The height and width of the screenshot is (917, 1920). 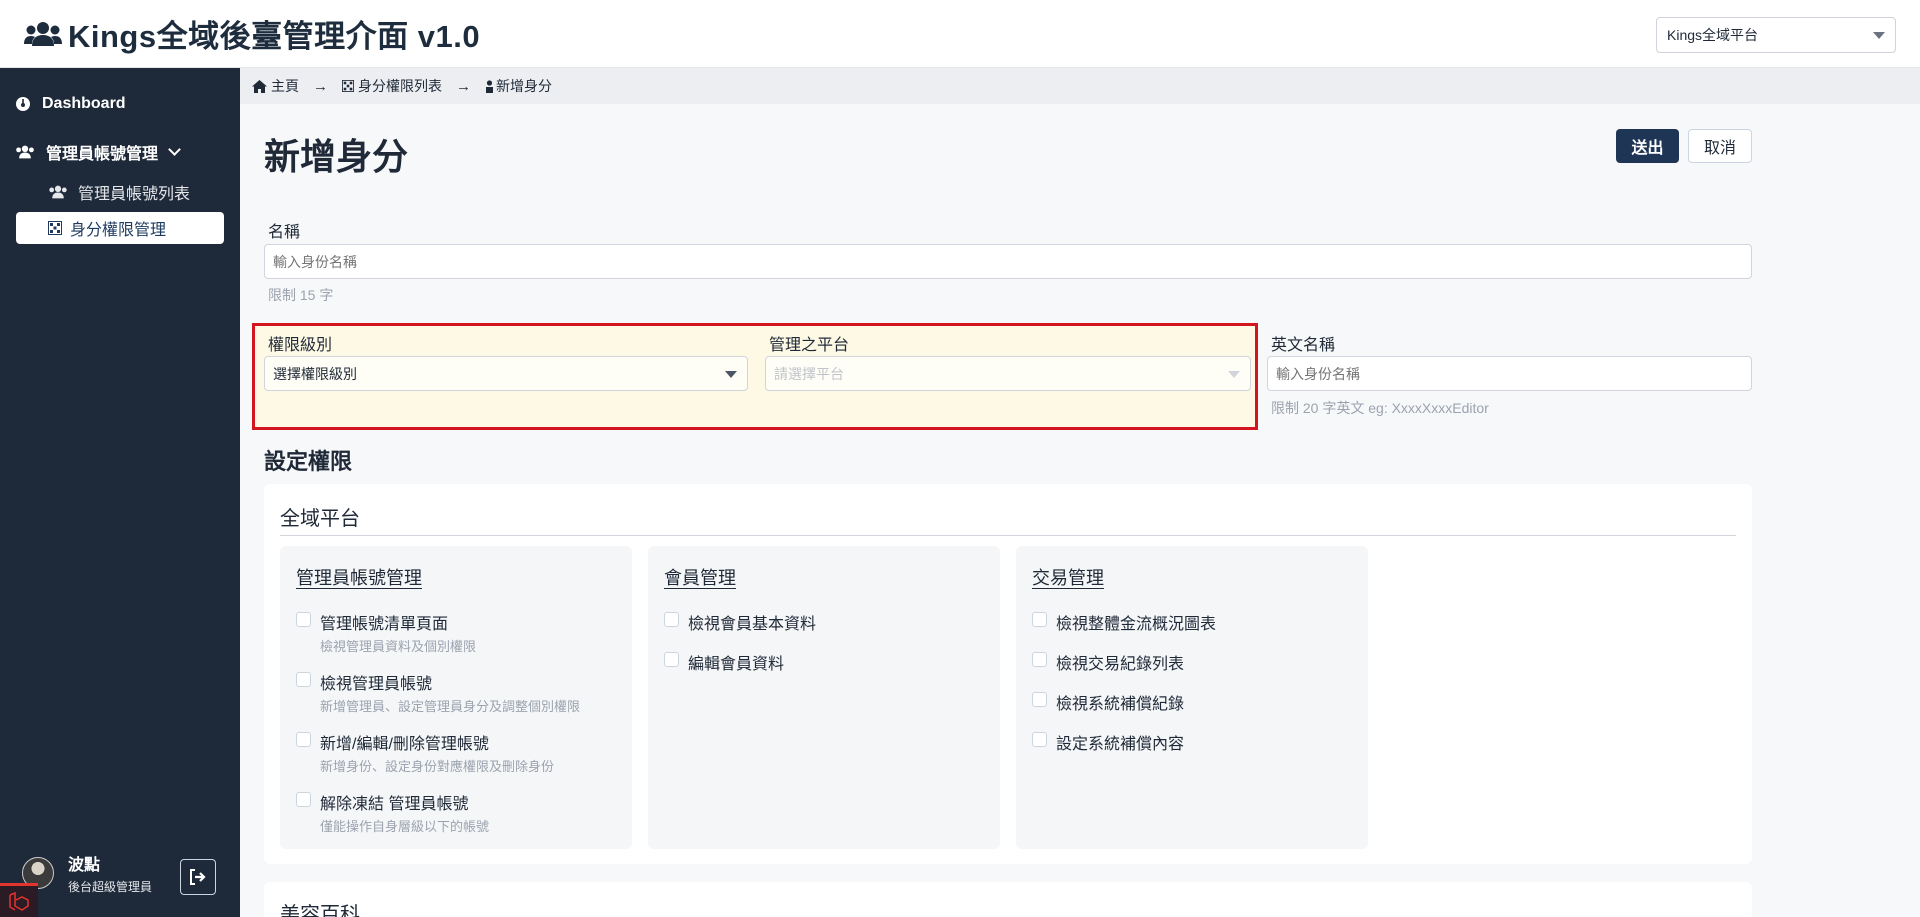 What do you see at coordinates (110, 887) in the screenshot?
I see `user-role: 後台超級管理員` at bounding box center [110, 887].